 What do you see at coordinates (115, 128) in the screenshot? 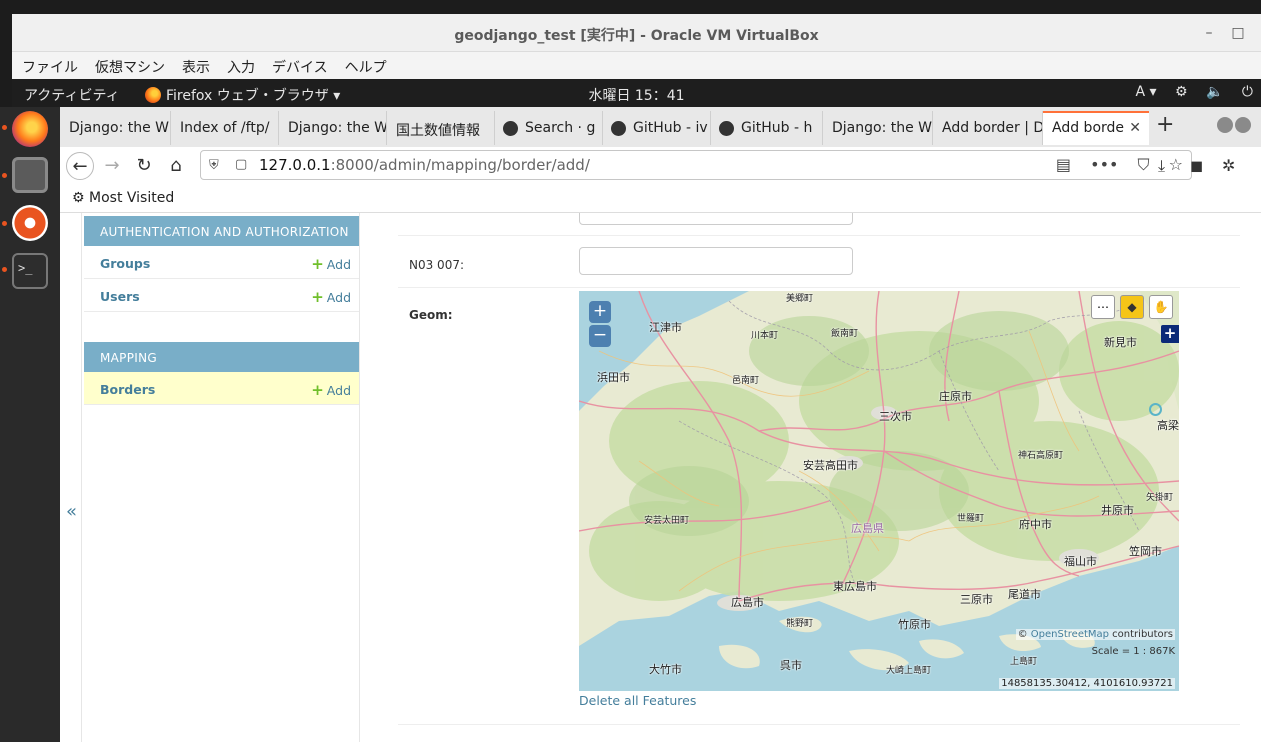
I see `tab-django-1: Django: the W` at bounding box center [115, 128].